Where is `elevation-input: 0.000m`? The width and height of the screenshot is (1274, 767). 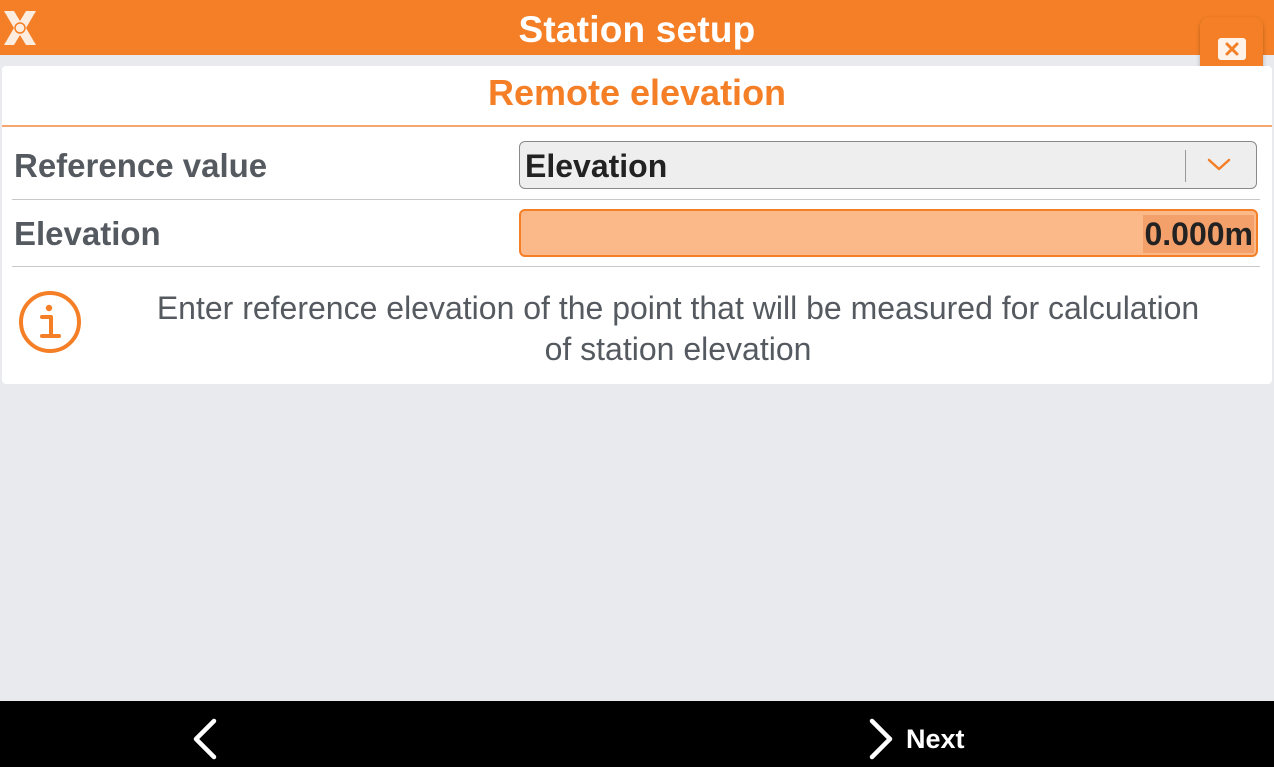
elevation-input: 0.000m is located at coordinates (888, 233).